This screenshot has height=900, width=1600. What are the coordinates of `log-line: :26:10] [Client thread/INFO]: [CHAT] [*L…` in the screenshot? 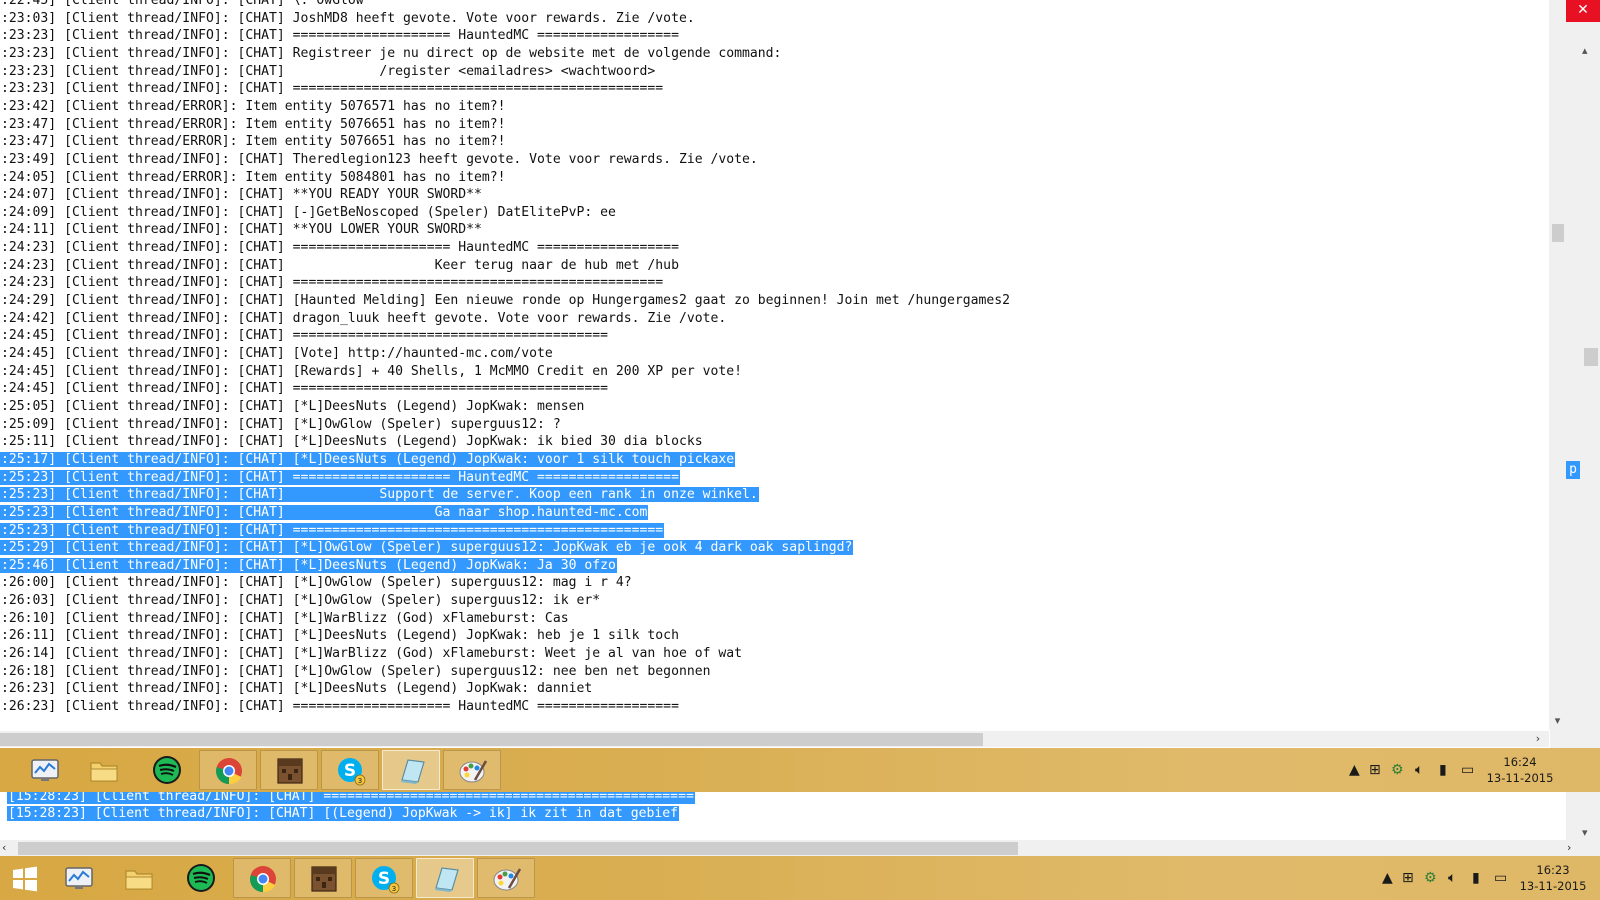 It's located at (285, 619).